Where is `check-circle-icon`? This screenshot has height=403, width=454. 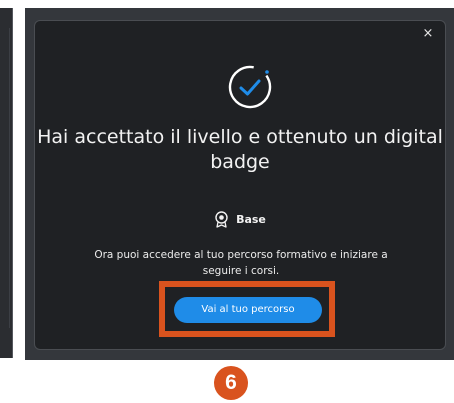 check-circle-icon is located at coordinates (250, 87).